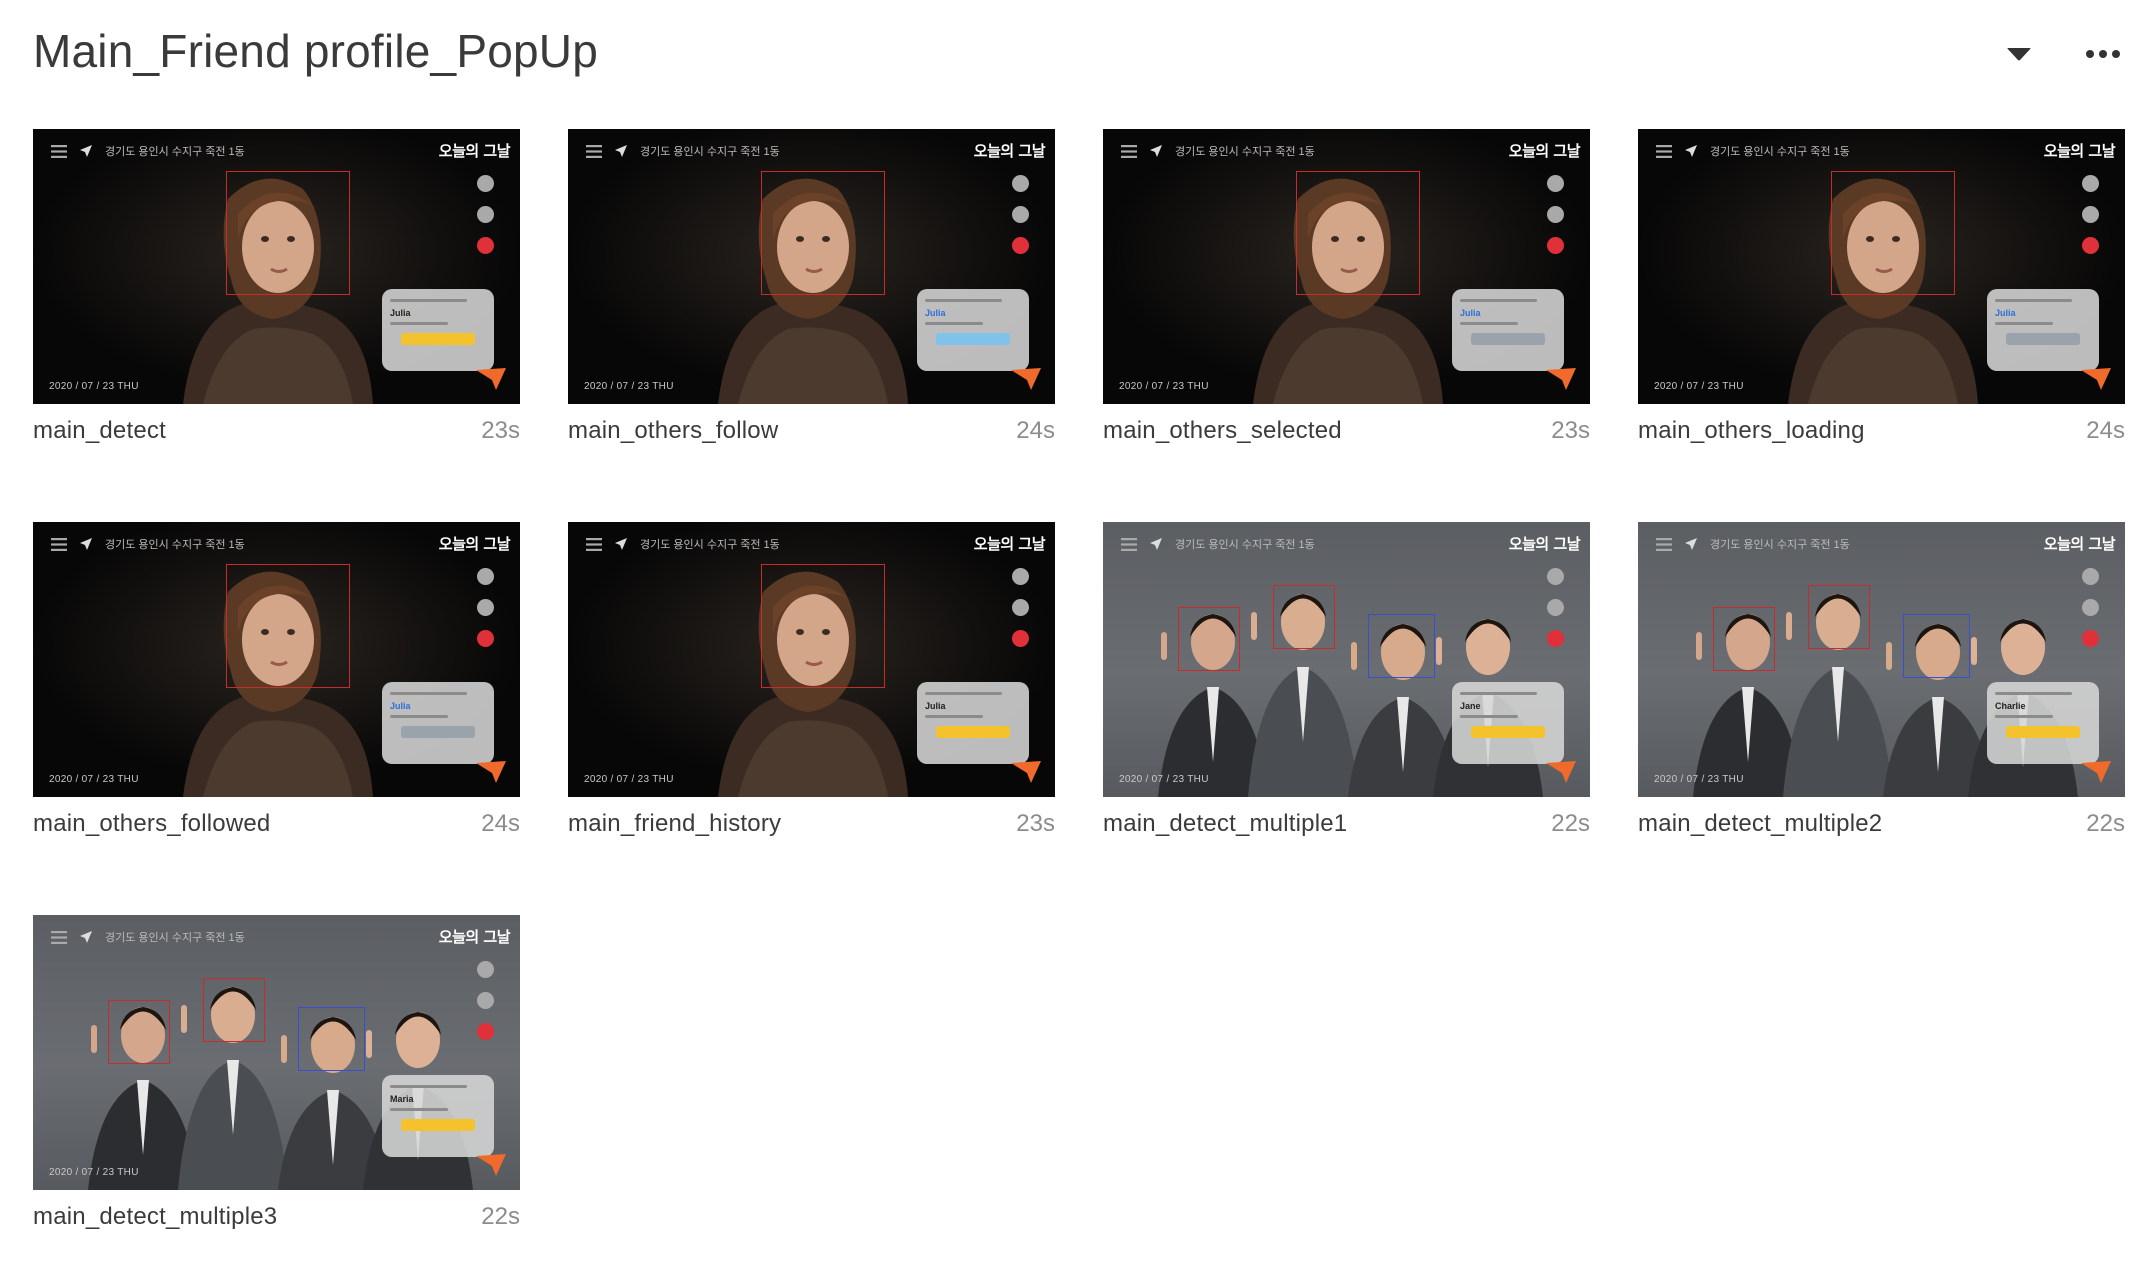  I want to click on caret-down-icon, so click(2019, 54).